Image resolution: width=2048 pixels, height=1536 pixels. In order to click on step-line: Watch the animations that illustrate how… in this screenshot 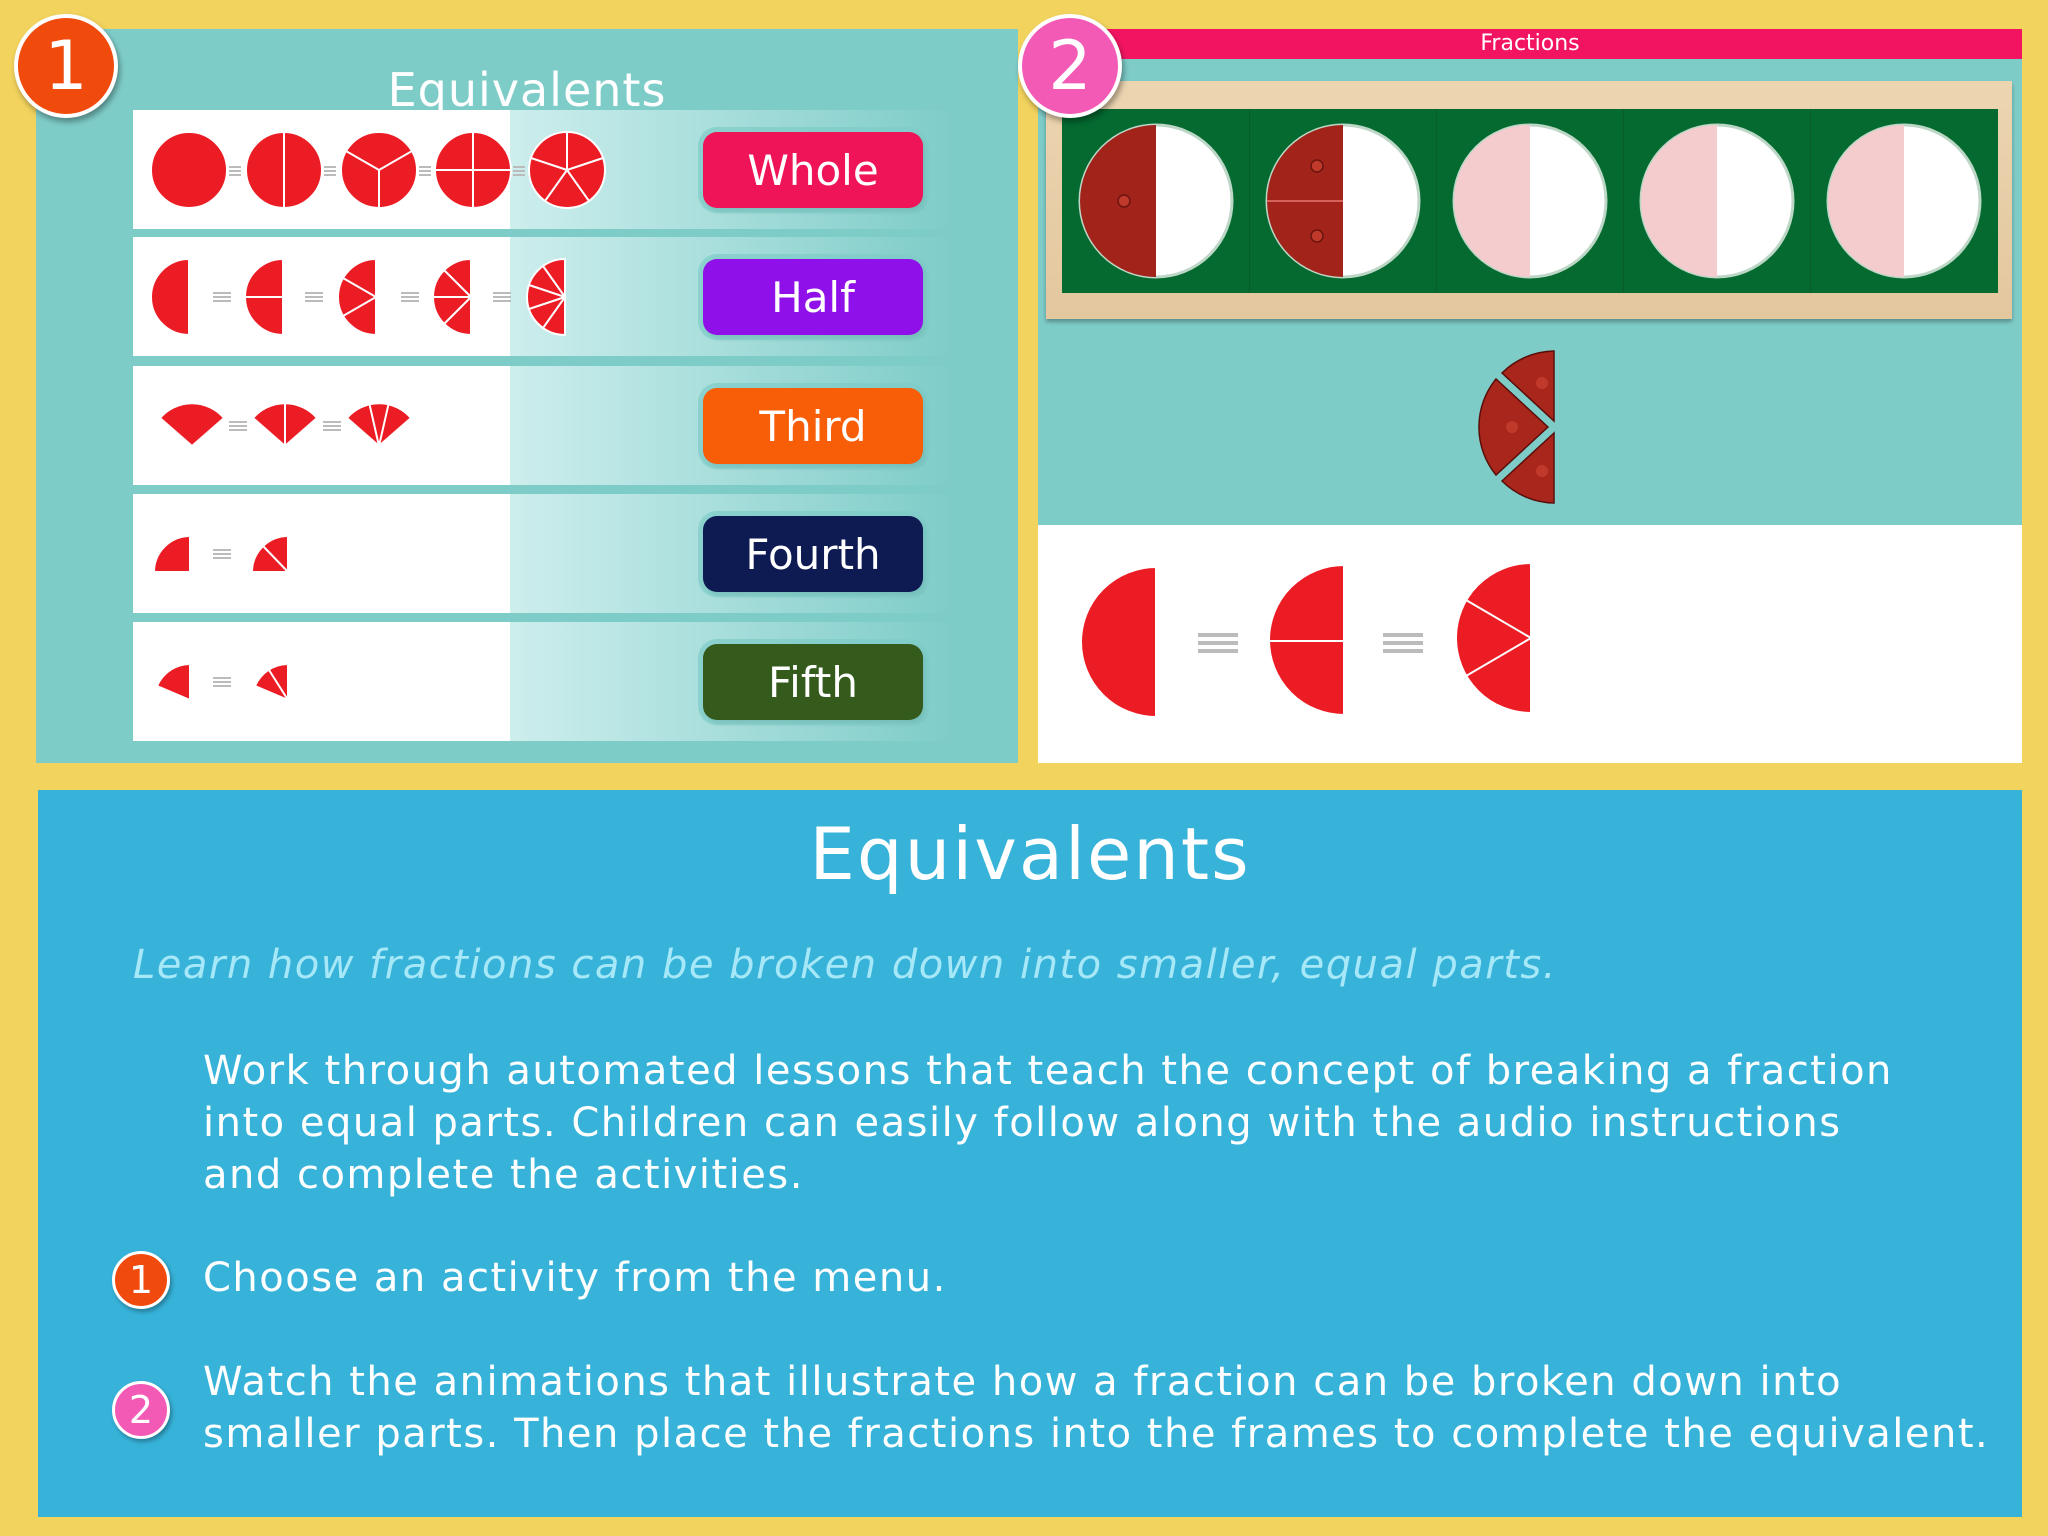, I will do `click(1023, 1382)`.